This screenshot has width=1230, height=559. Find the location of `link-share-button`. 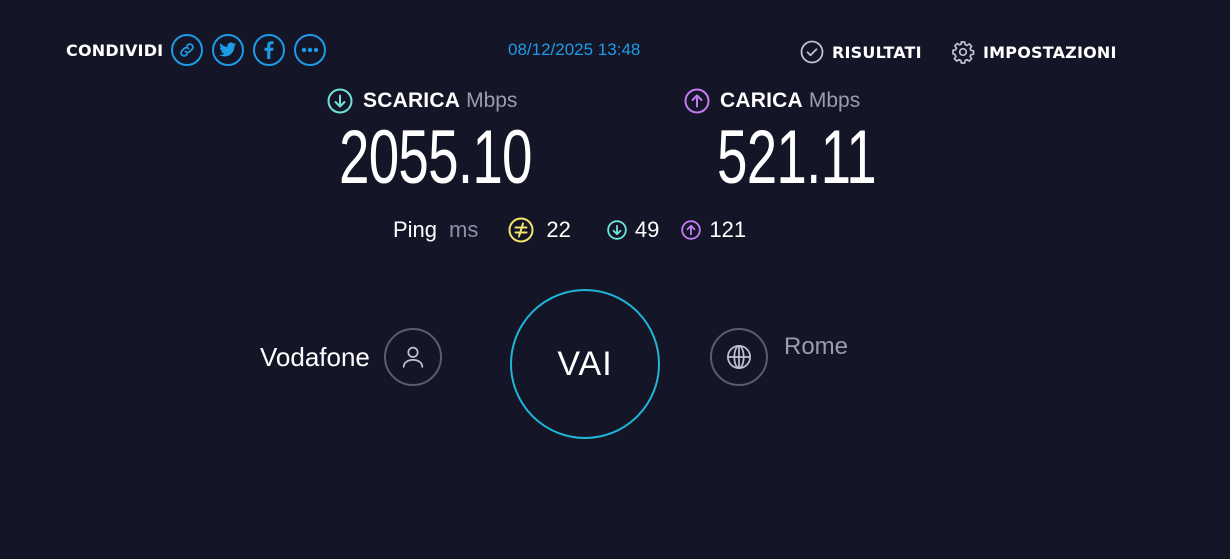

link-share-button is located at coordinates (187, 50).